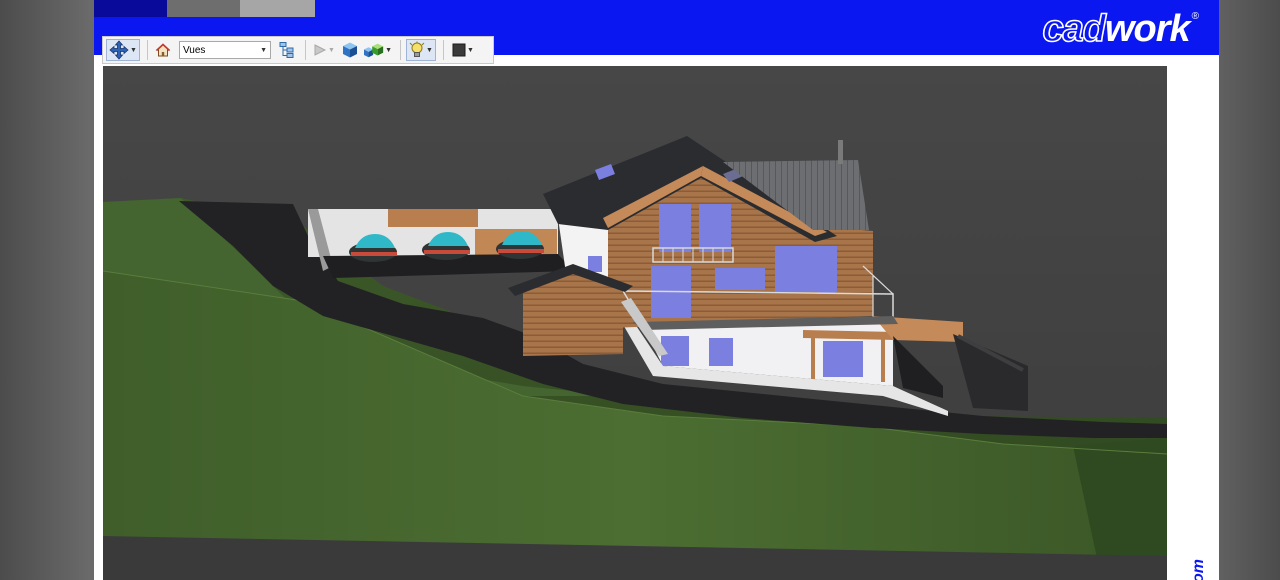 Image resolution: width=1280 pixels, height=580 pixels. I want to click on cadwork-logo: cad work ®, so click(1120, 29).